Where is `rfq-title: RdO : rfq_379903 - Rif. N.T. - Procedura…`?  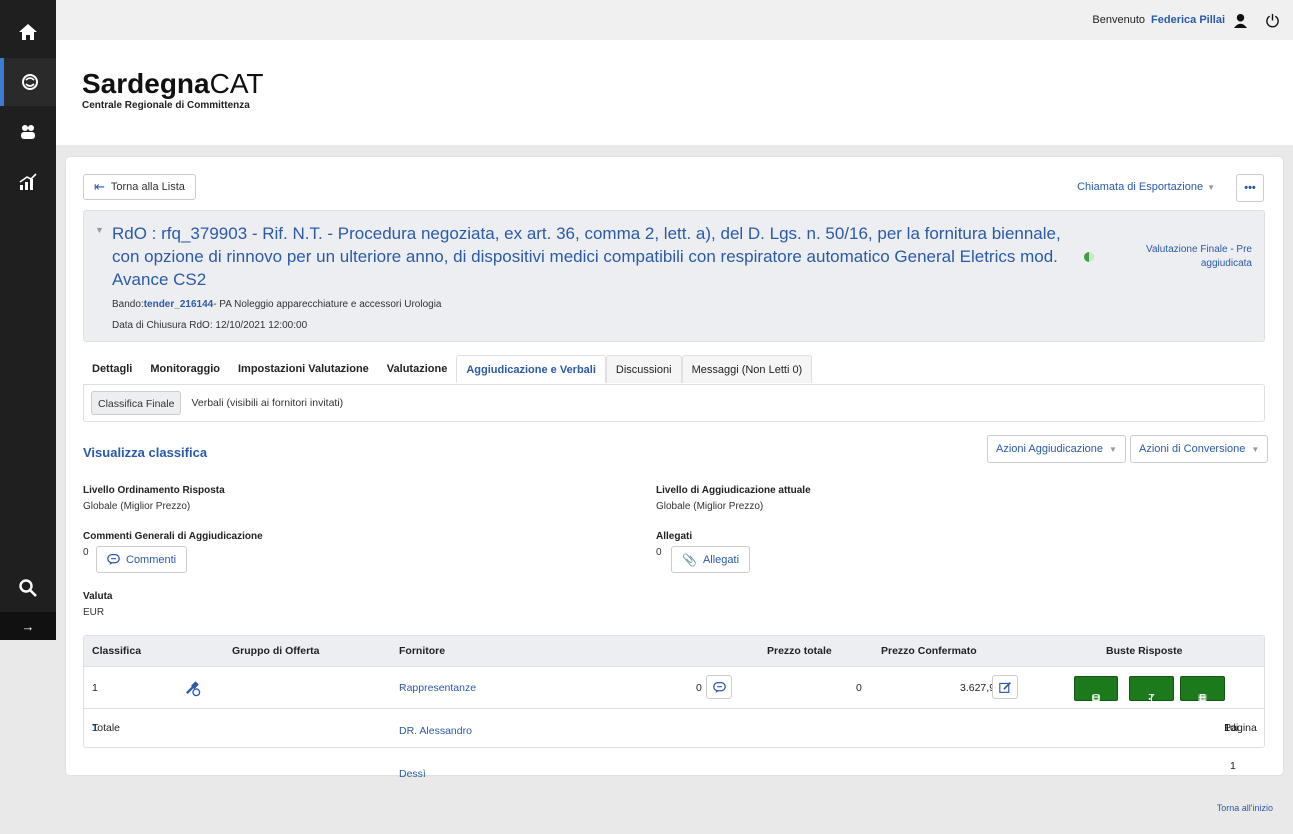
rfq-title: RdO : rfq_379903 - Rif. N.T. - Procedura… is located at coordinates (586, 256).